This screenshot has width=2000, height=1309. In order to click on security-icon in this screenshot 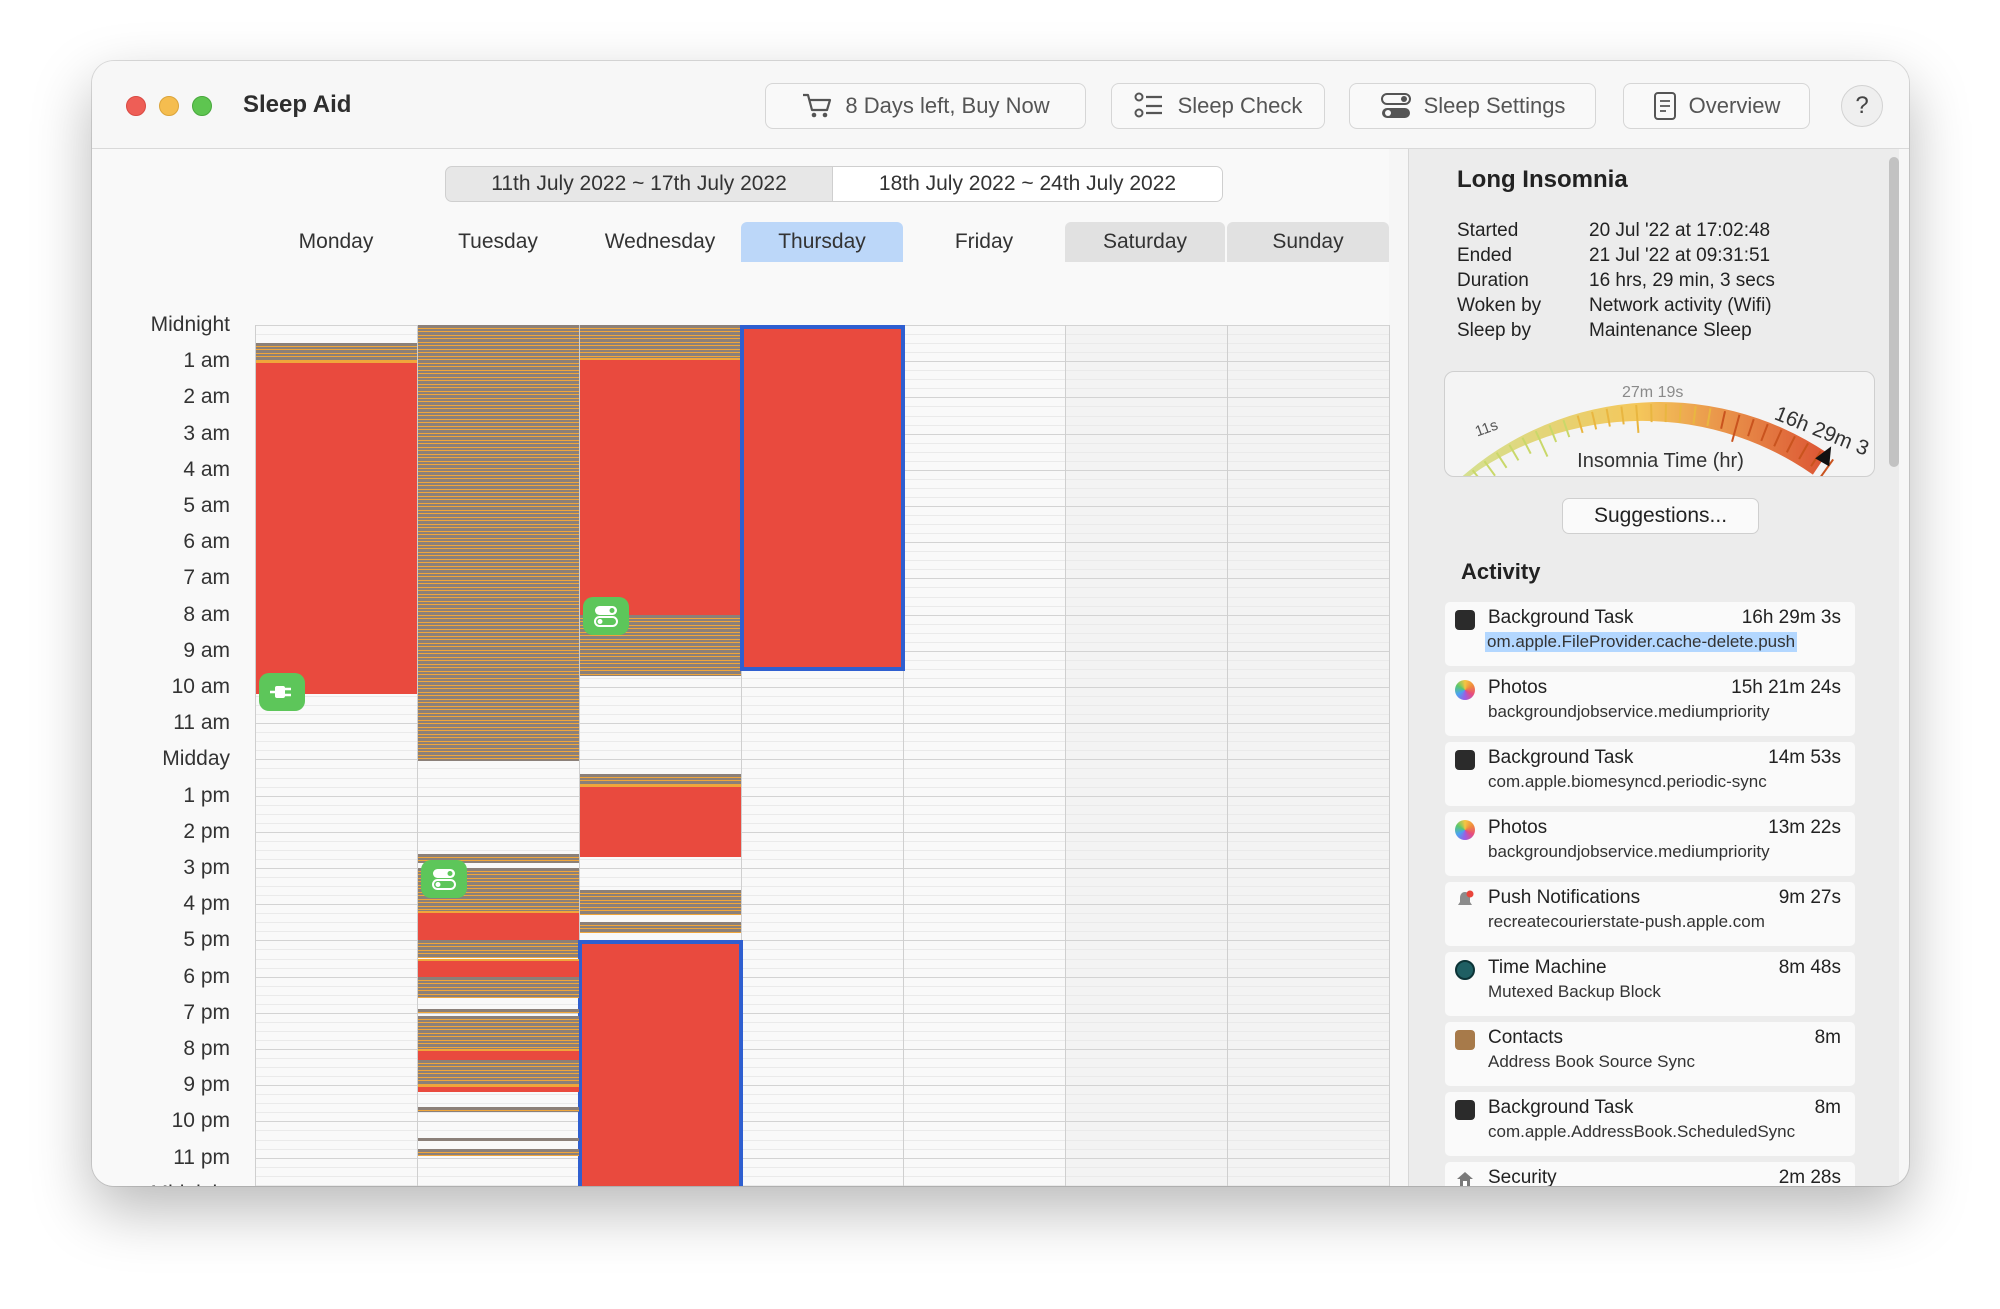, I will do `click(1465, 1178)`.